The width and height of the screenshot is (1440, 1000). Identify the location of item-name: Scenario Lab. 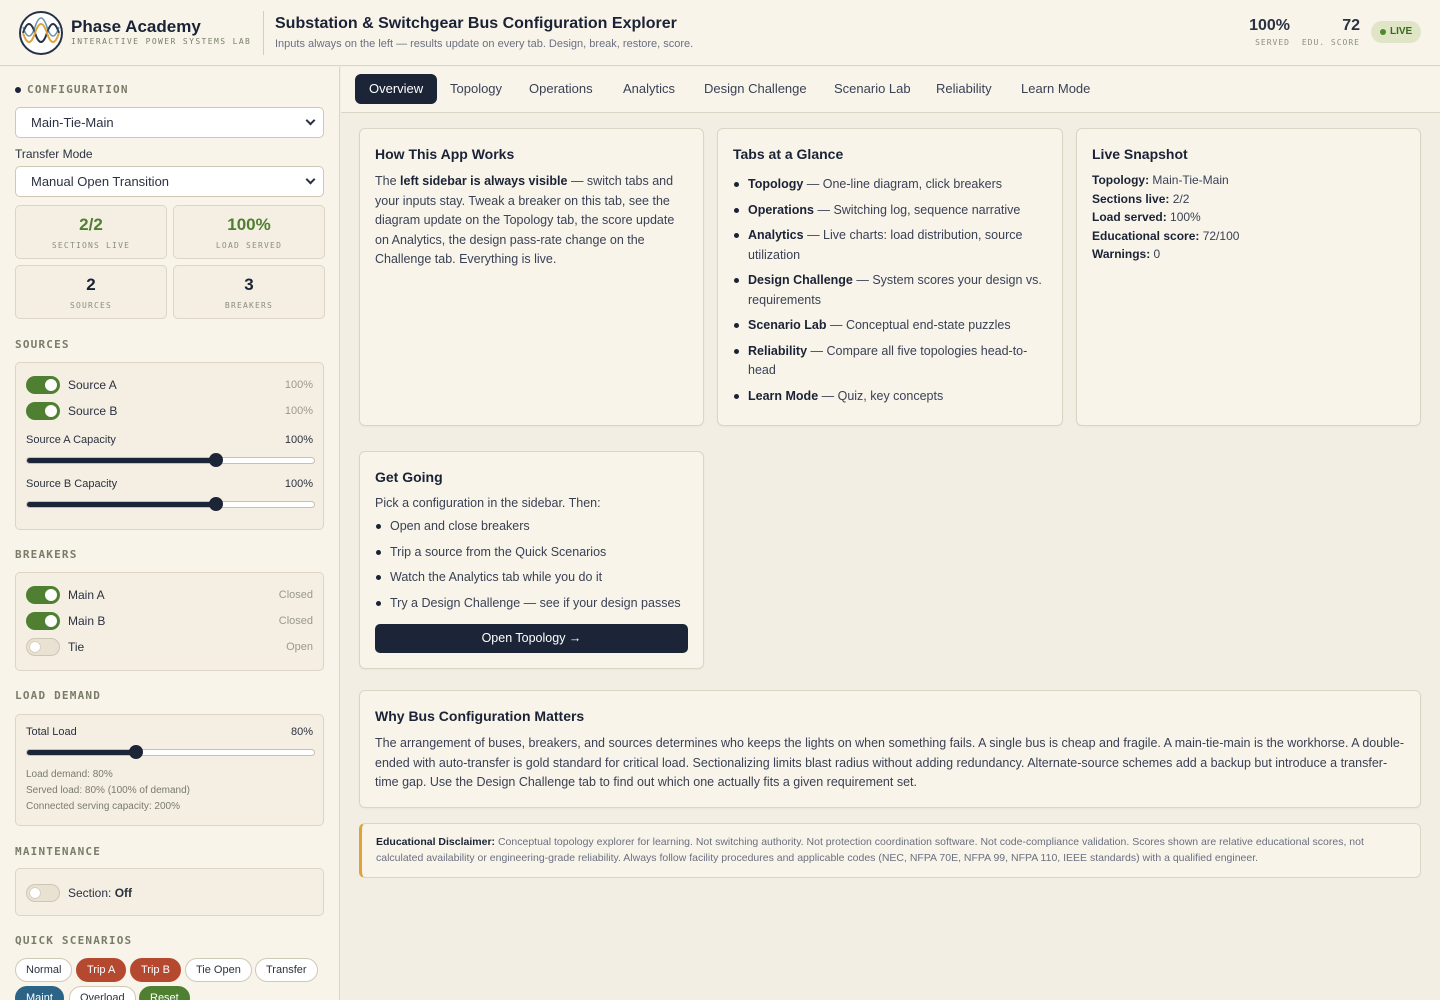
(787, 325).